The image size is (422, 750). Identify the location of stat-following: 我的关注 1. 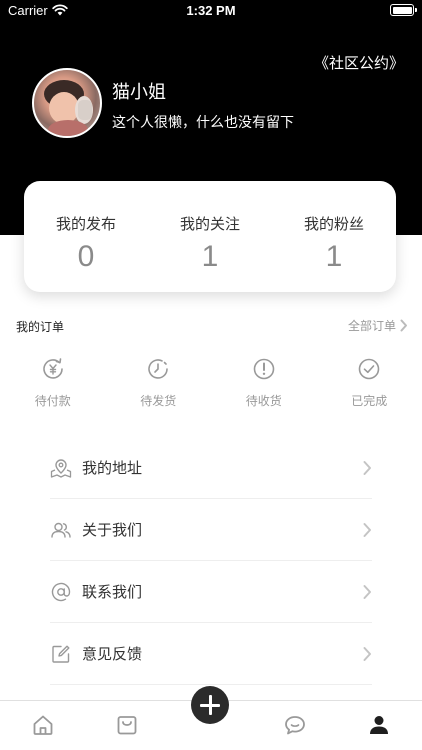
(210, 236).